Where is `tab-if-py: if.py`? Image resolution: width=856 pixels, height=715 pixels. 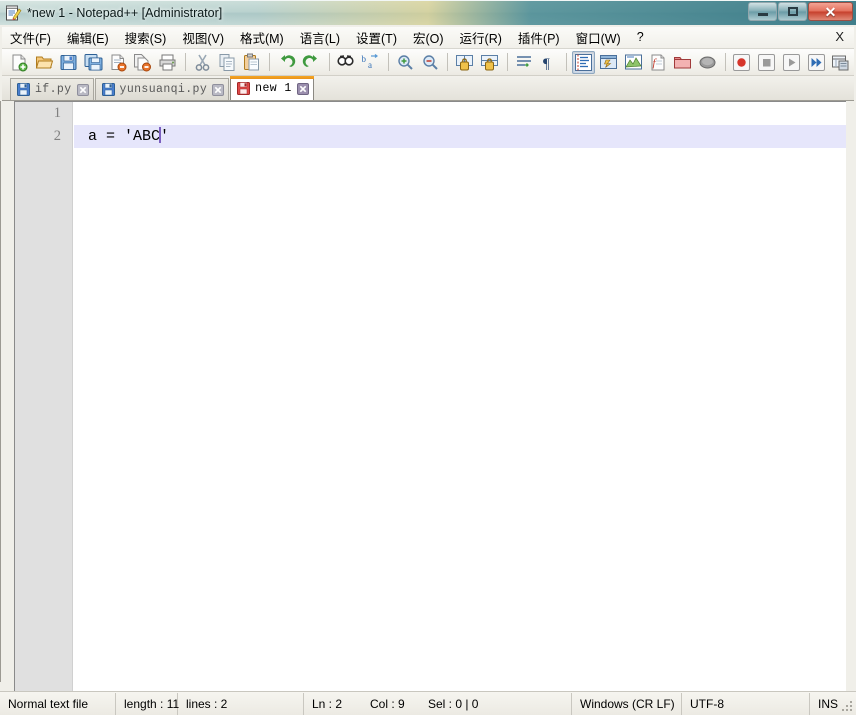 tab-if-py: if.py is located at coordinates (52, 89).